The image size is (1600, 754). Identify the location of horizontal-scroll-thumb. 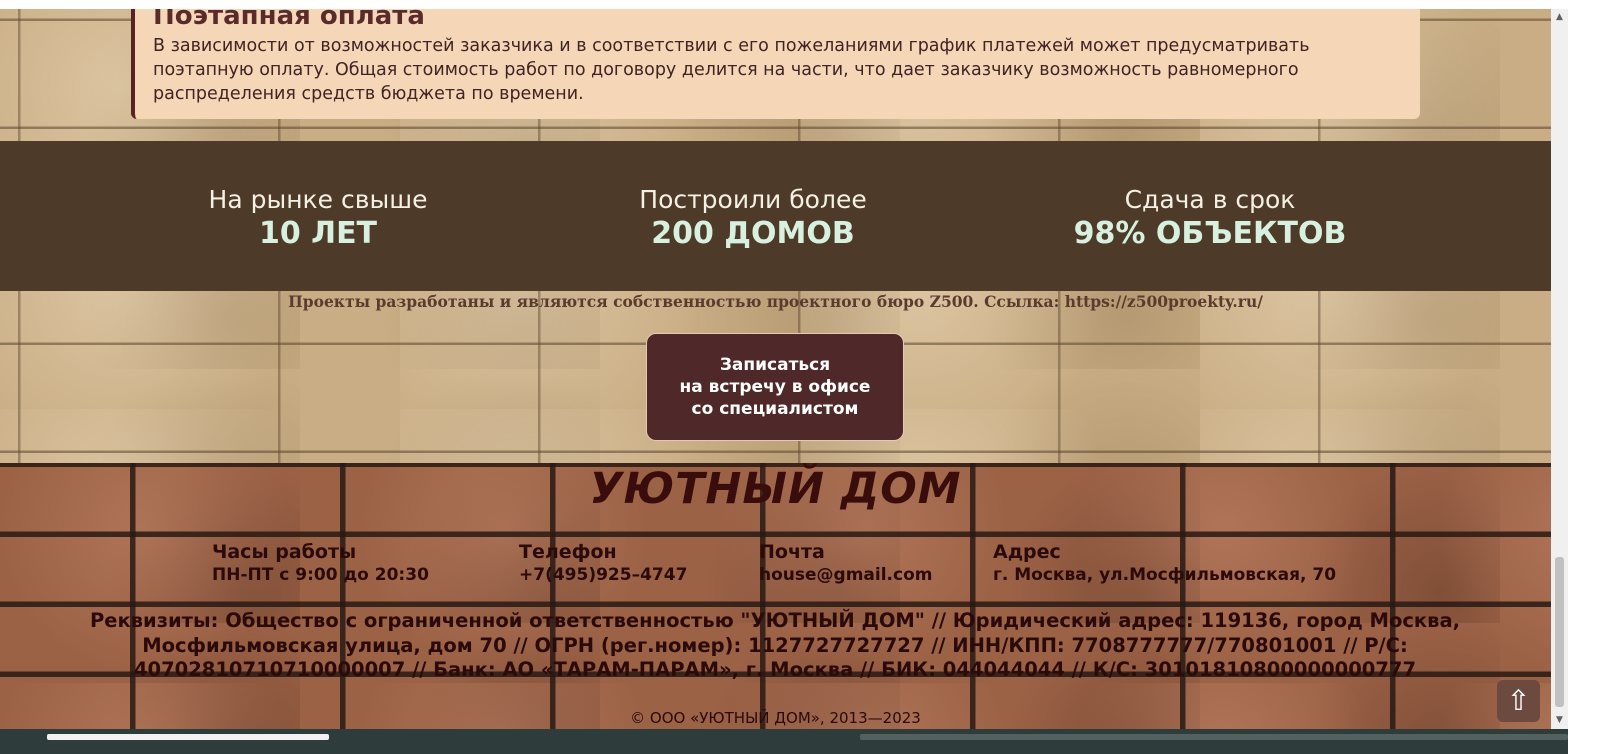
(188, 737).